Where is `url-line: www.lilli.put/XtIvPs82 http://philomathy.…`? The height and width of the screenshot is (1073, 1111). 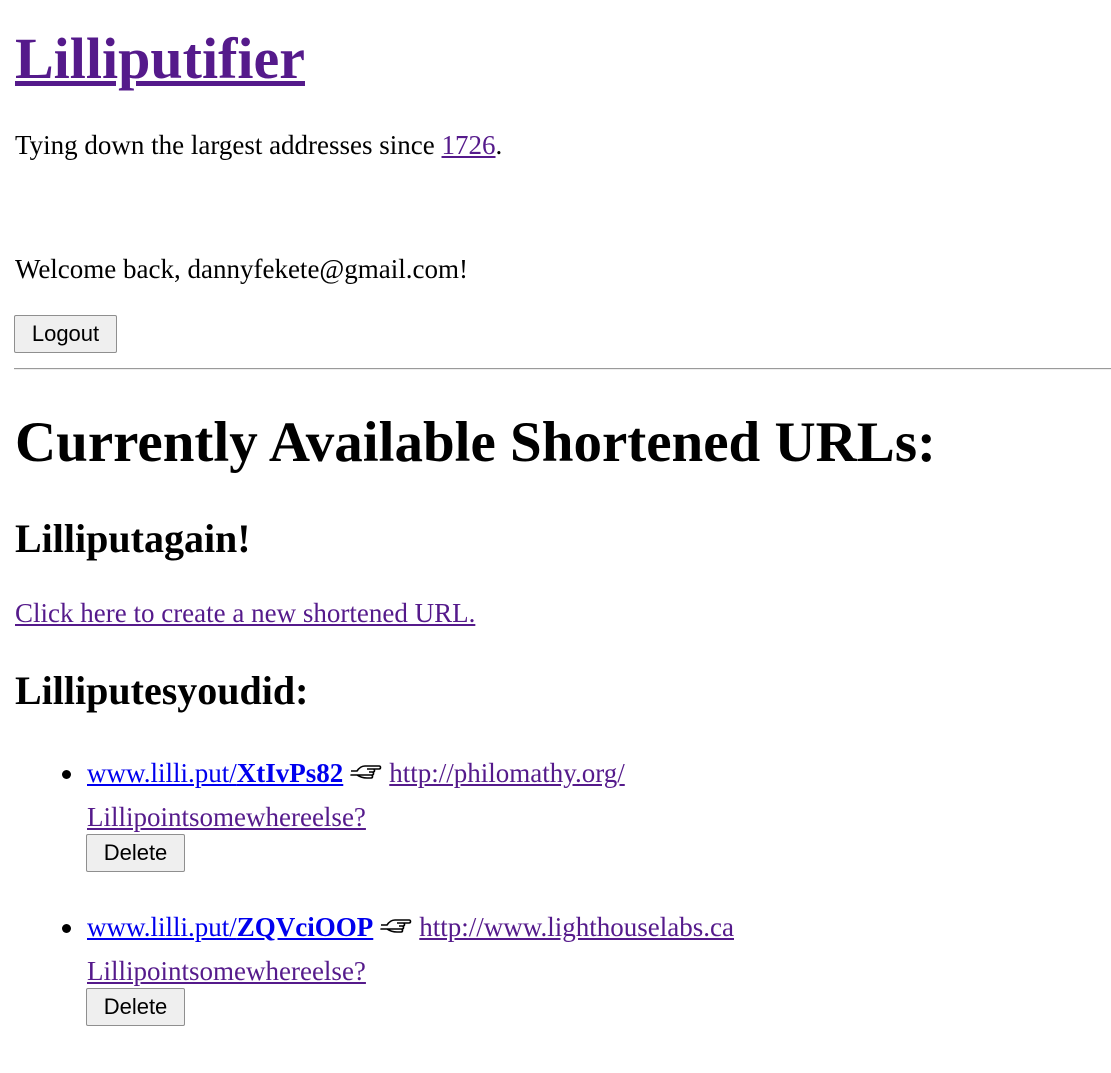
url-line: www.lilli.put/XtIvPs82 http://philomathy.… is located at coordinates (356, 773).